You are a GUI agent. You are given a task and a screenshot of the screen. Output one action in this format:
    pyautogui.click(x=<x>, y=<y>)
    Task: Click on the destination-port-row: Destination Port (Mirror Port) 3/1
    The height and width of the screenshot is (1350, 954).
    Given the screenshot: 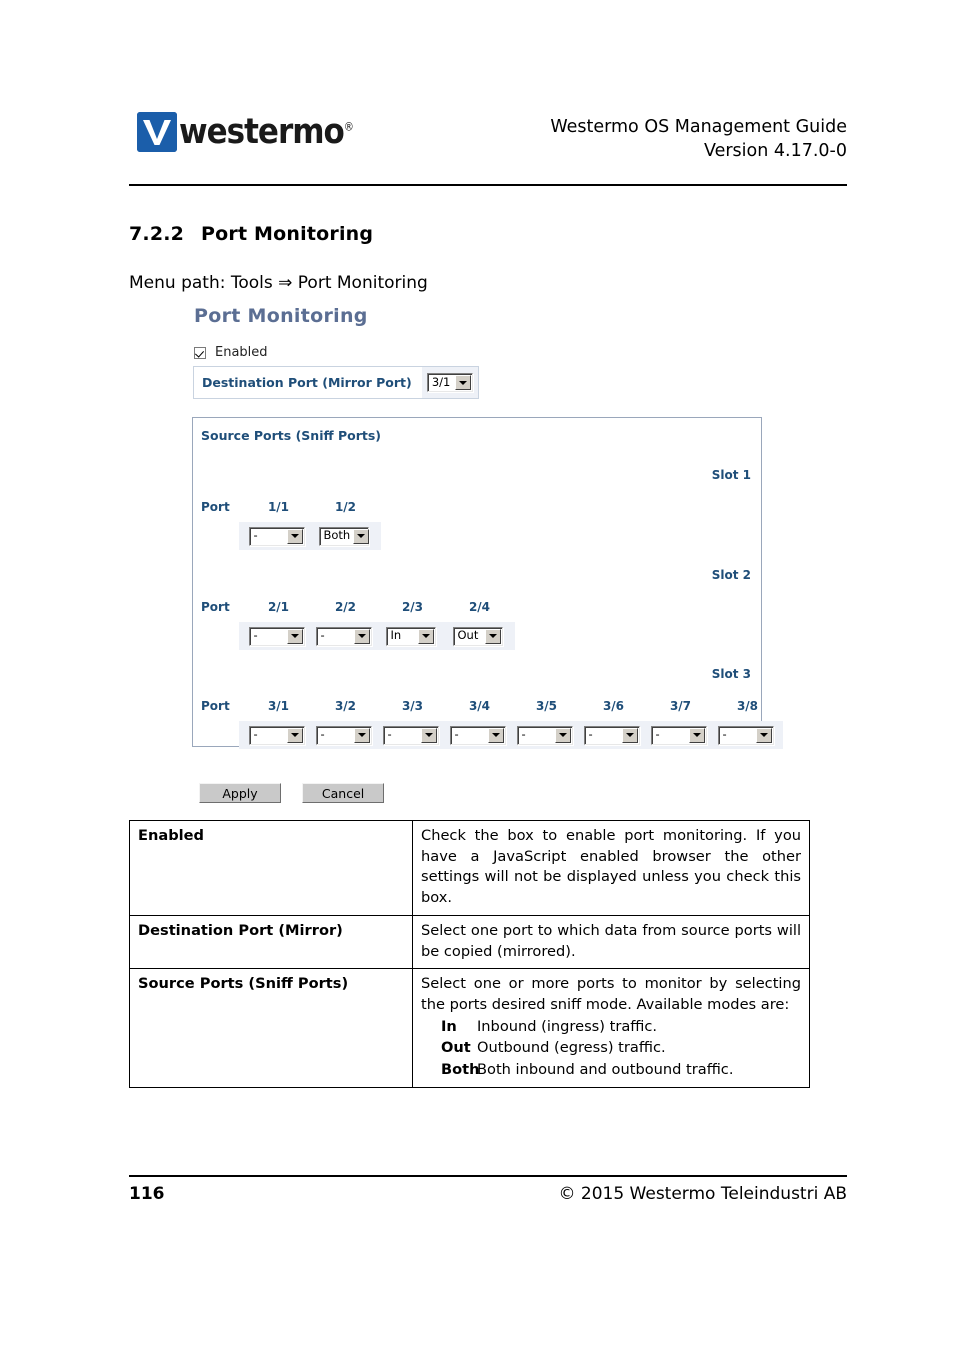 What is the action you would take?
    pyautogui.click(x=336, y=382)
    